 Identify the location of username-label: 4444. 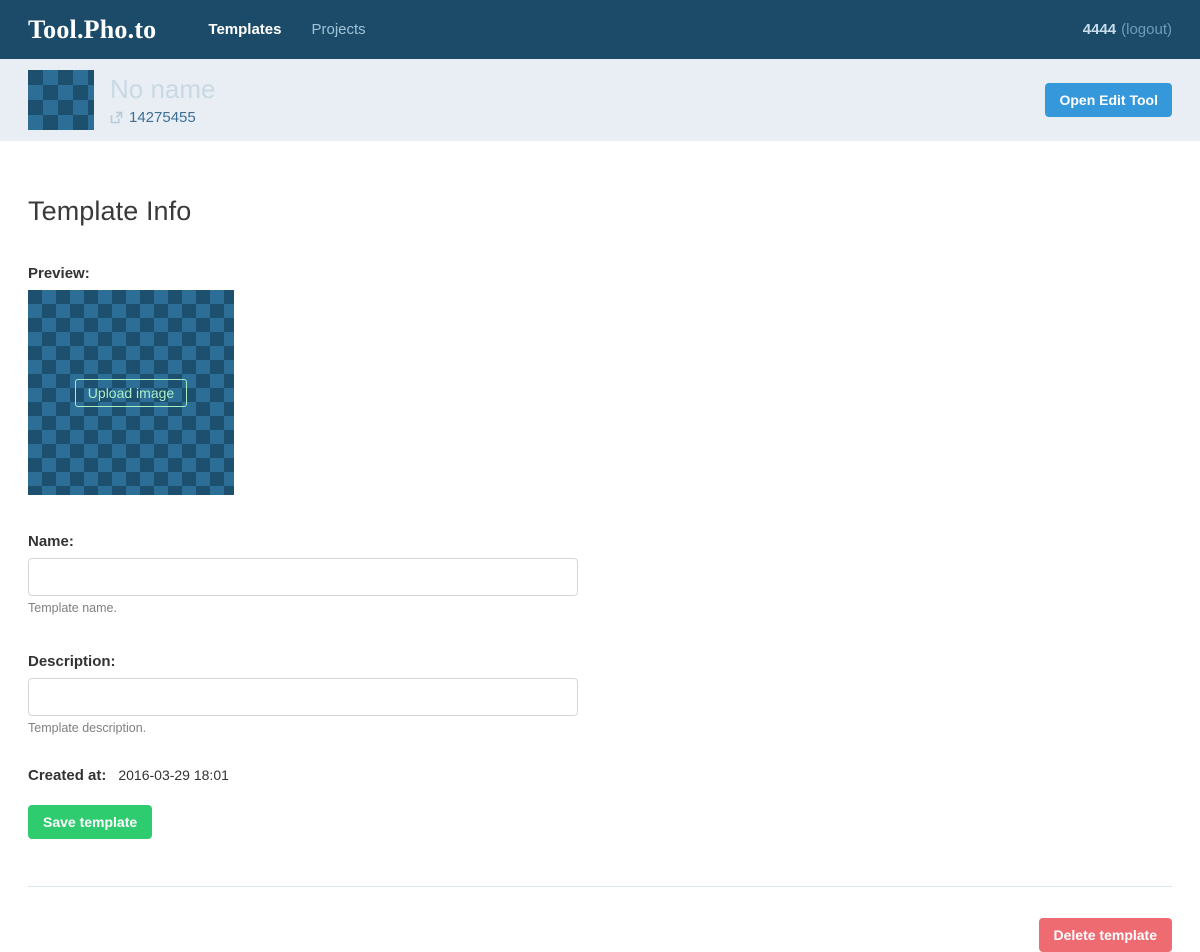
(1099, 29).